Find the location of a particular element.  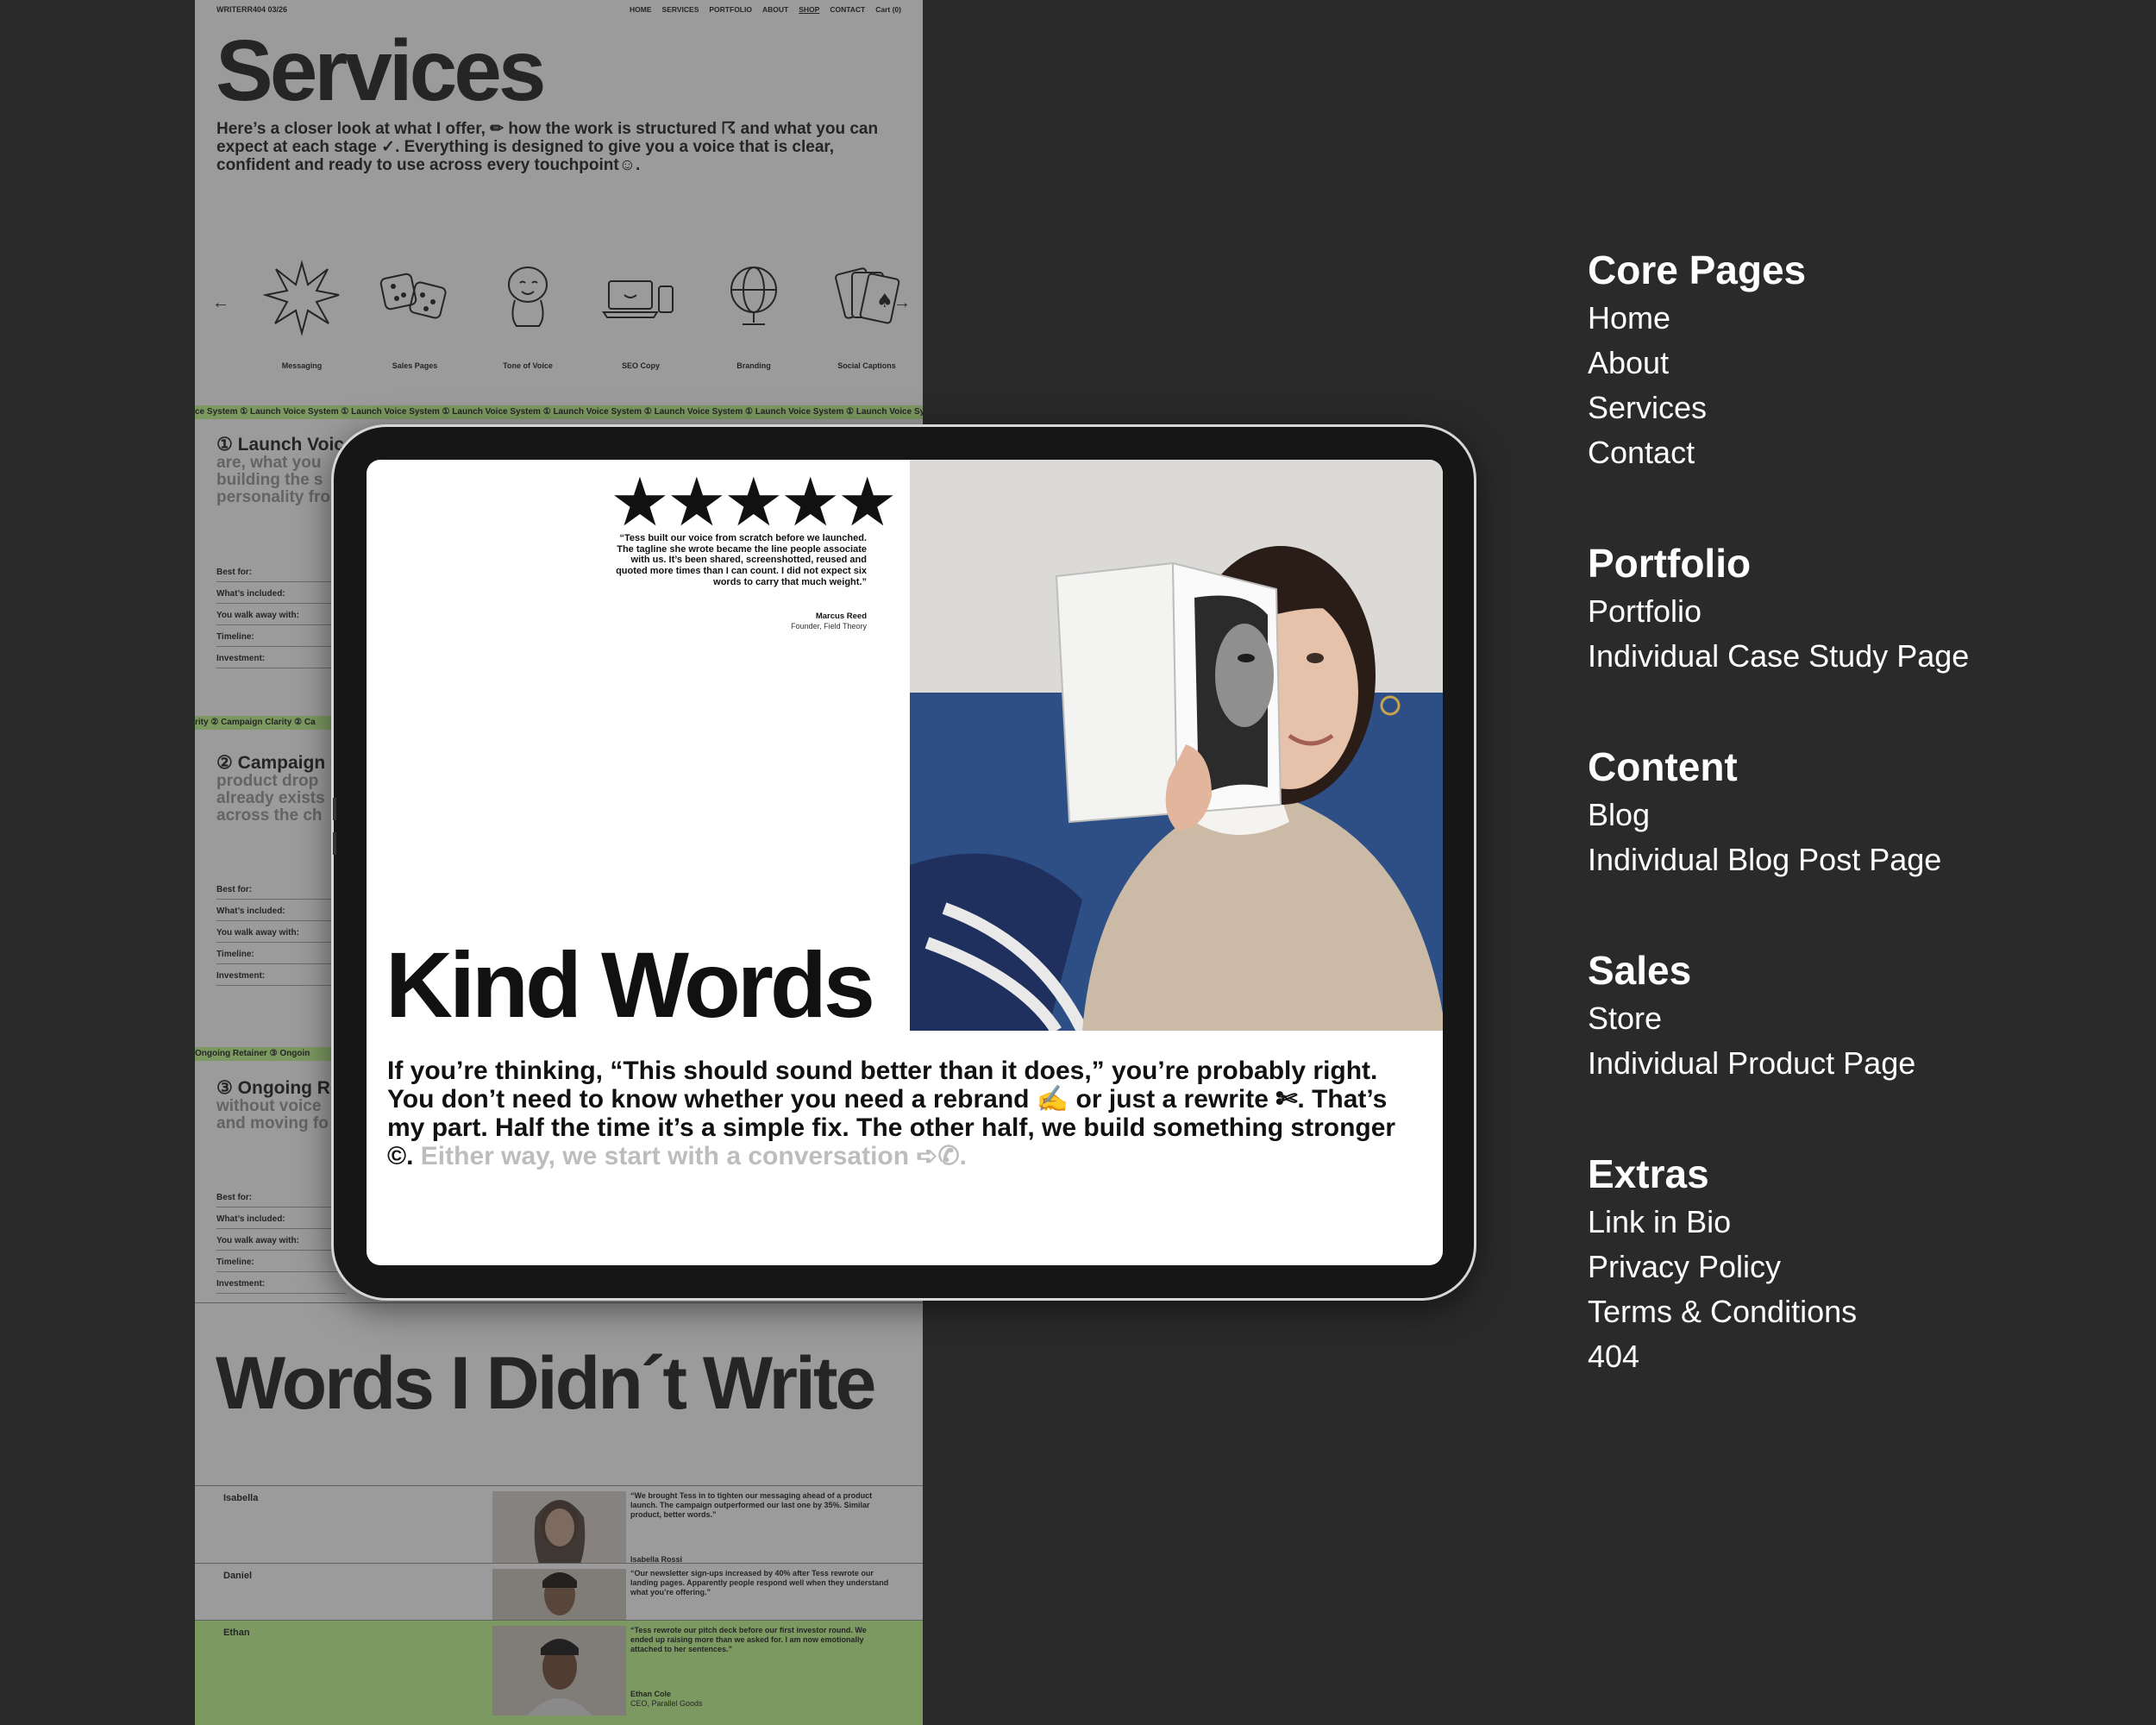

carousel-prev-button: ← is located at coordinates (220, 303).